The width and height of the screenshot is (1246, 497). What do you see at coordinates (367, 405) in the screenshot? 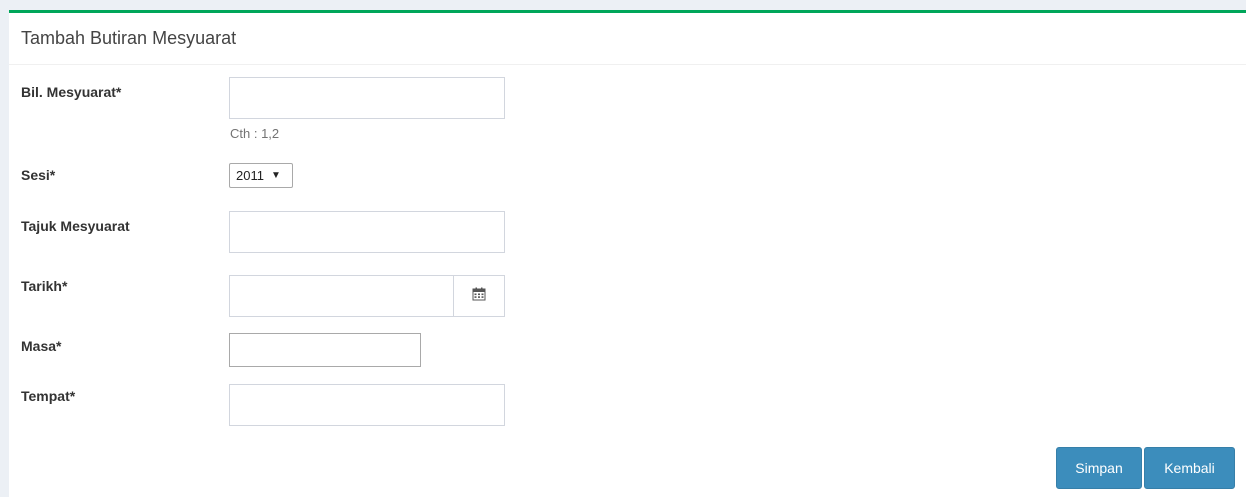
I see `tempat-input` at bounding box center [367, 405].